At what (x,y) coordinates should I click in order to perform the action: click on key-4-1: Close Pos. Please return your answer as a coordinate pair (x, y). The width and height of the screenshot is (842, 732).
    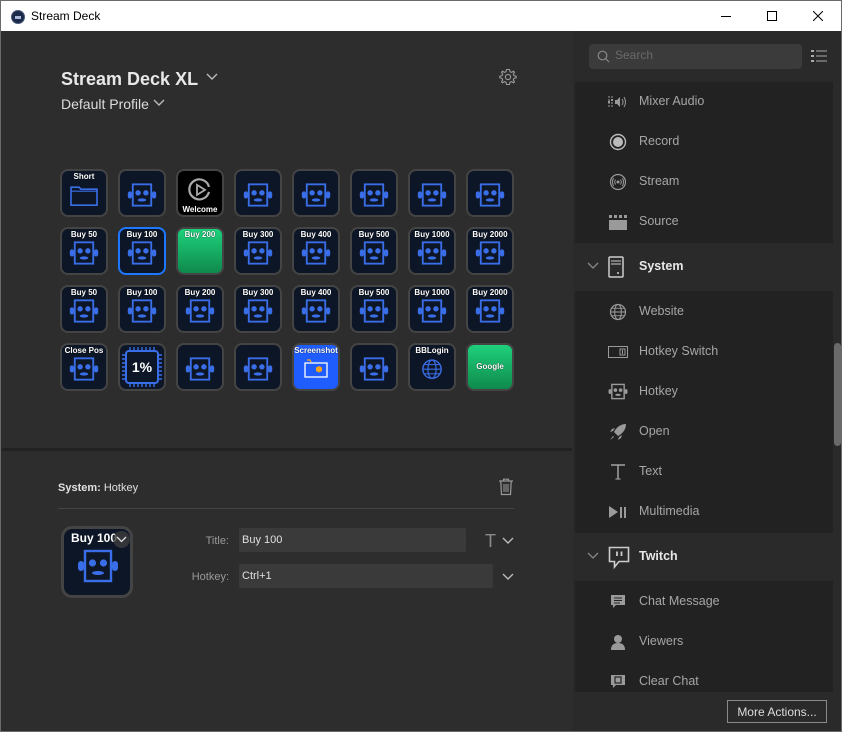
    Looking at the image, I should click on (84, 367).